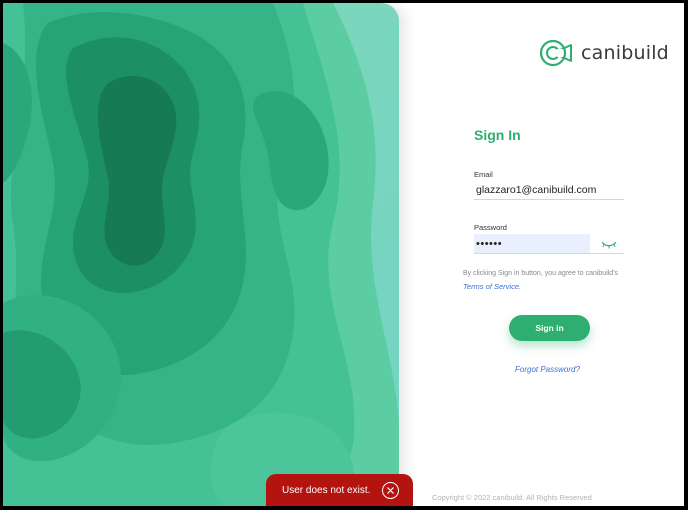  Describe the element at coordinates (555, 53) in the screenshot. I see `camera-c-logo-icon` at that location.